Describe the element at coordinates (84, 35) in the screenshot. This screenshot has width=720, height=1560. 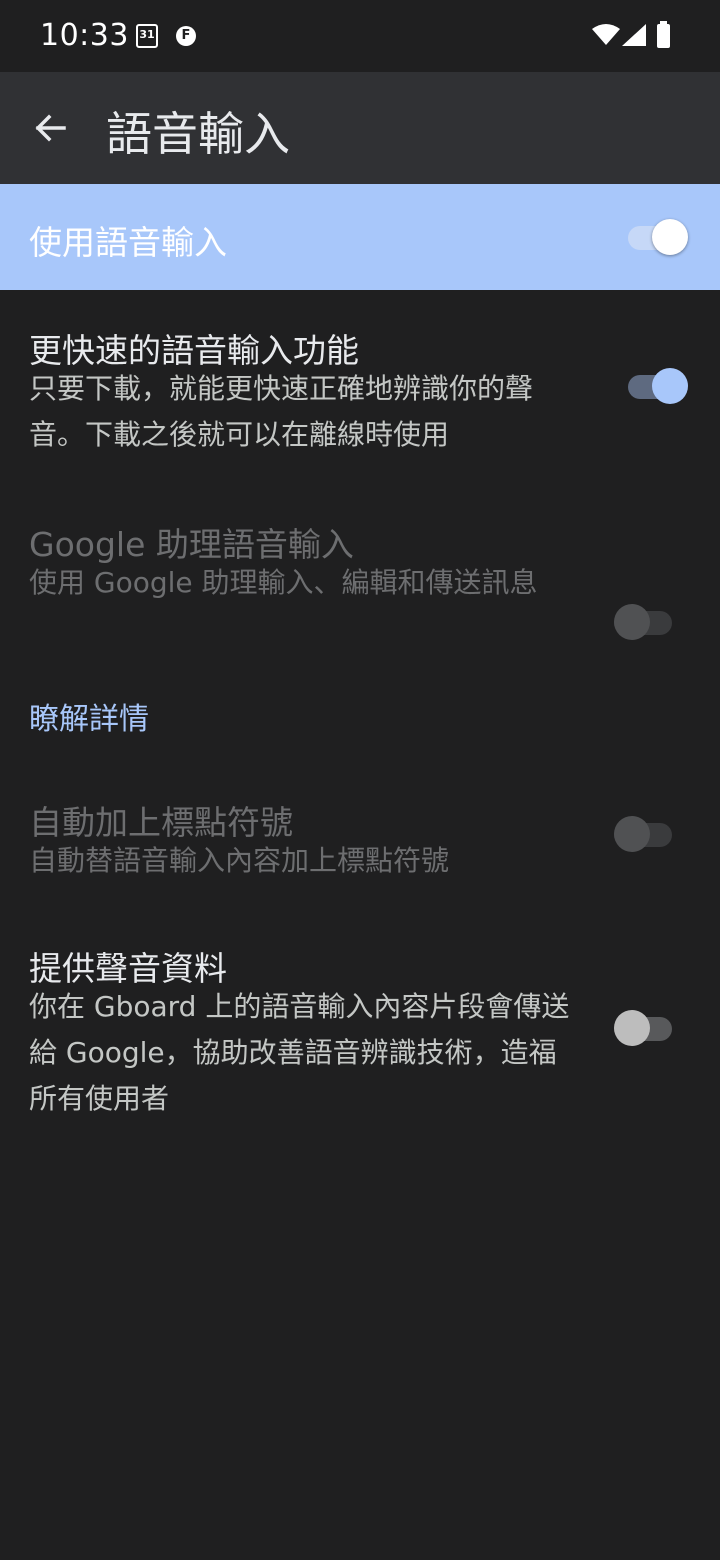
I see `status-time: 10:33` at that location.